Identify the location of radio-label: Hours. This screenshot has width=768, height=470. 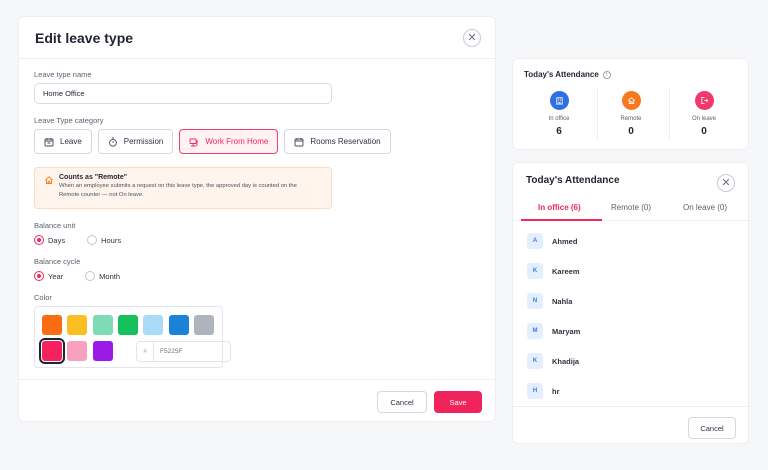
(111, 240).